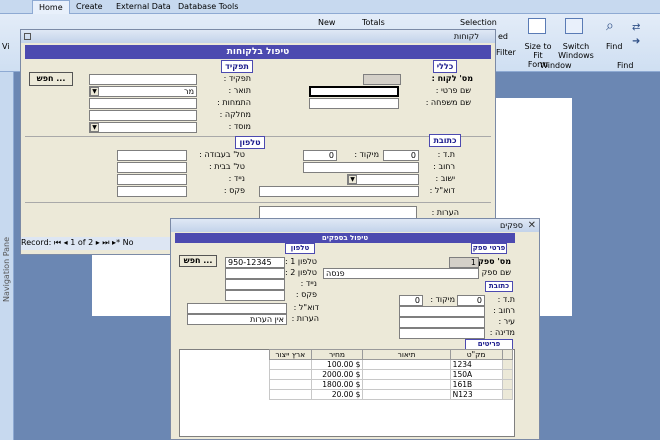 This screenshot has height=440, width=660. Describe the element at coordinates (128, 242) in the screenshot. I see `no-filter-label: No` at that location.